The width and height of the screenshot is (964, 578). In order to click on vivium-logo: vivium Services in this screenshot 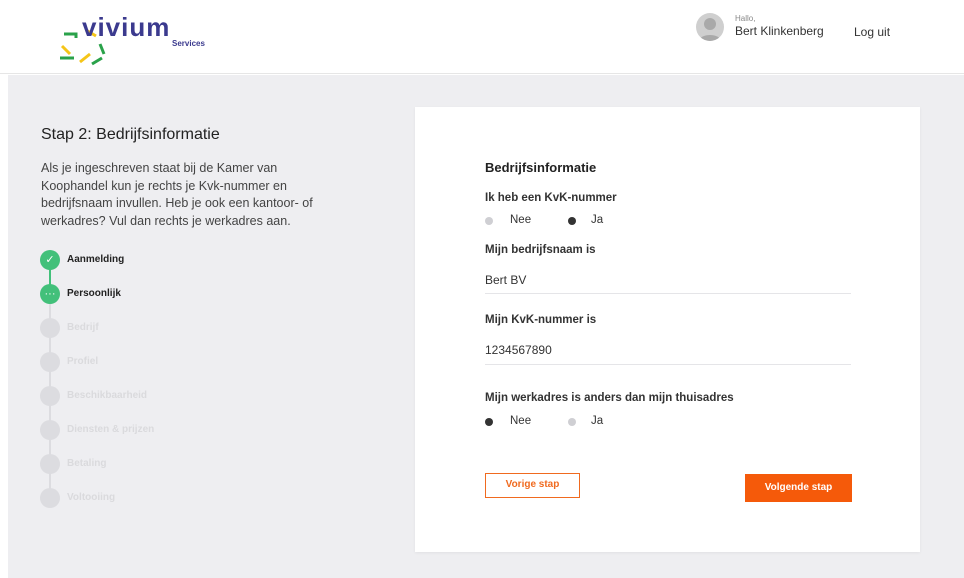, I will do `click(131, 40)`.